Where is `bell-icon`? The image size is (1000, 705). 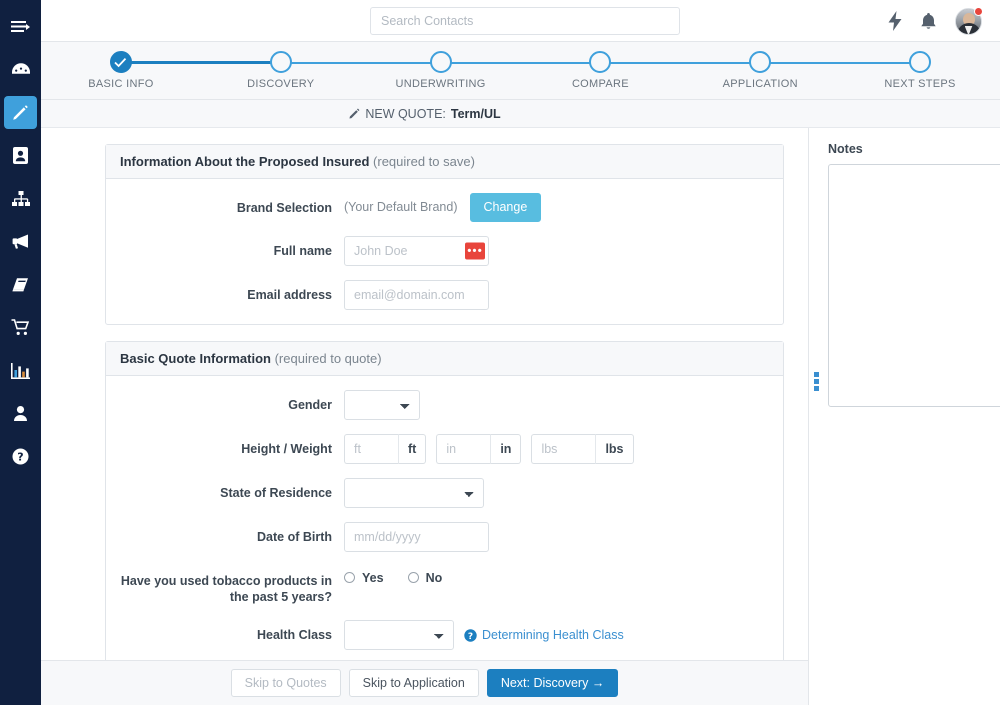
bell-icon is located at coordinates (928, 21).